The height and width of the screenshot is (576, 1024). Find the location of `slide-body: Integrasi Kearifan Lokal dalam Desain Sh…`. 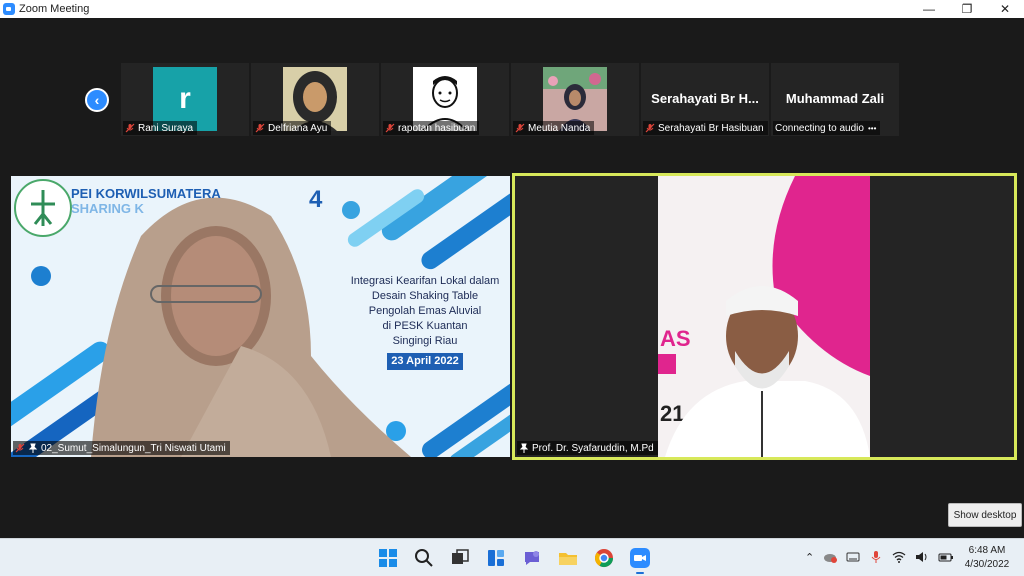

slide-body: Integrasi Kearifan Lokal dalam Desain Sh… is located at coordinates (425, 322).